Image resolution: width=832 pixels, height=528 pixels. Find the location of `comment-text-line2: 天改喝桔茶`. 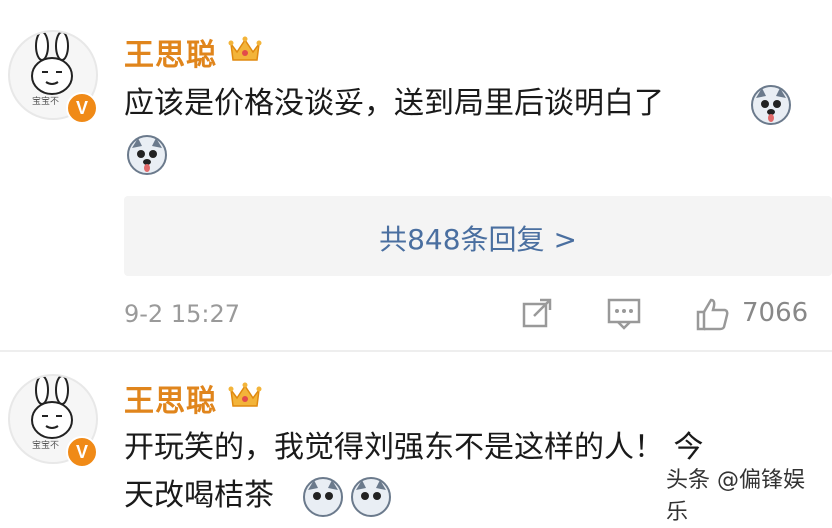

comment-text-line2: 天改喝桔茶 is located at coordinates (199, 495).